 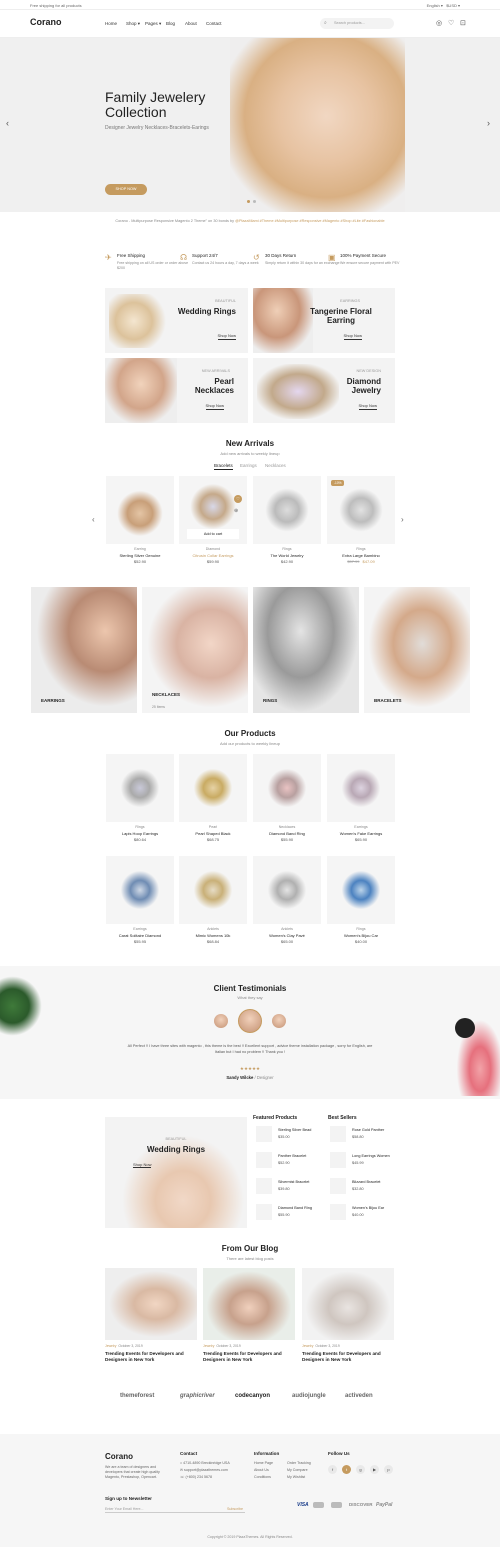 What do you see at coordinates (365, 1135) in the screenshot?
I see `list-item: Rose Gold Panther $58.80` at bounding box center [365, 1135].